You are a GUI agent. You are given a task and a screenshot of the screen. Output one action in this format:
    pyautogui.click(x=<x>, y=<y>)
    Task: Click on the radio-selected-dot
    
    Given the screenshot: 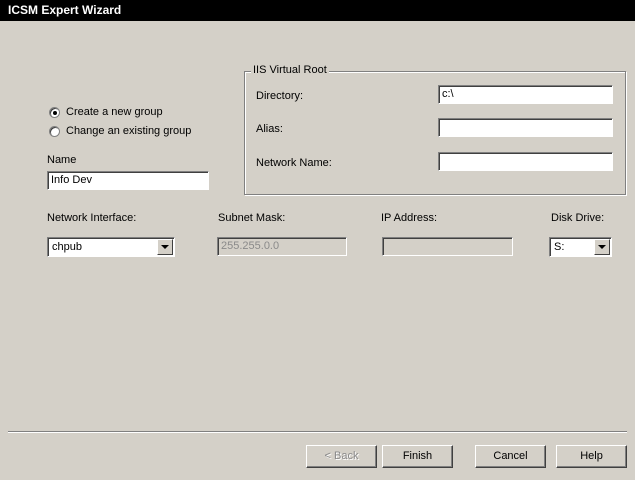 What is the action you would take?
    pyautogui.click(x=55, y=113)
    